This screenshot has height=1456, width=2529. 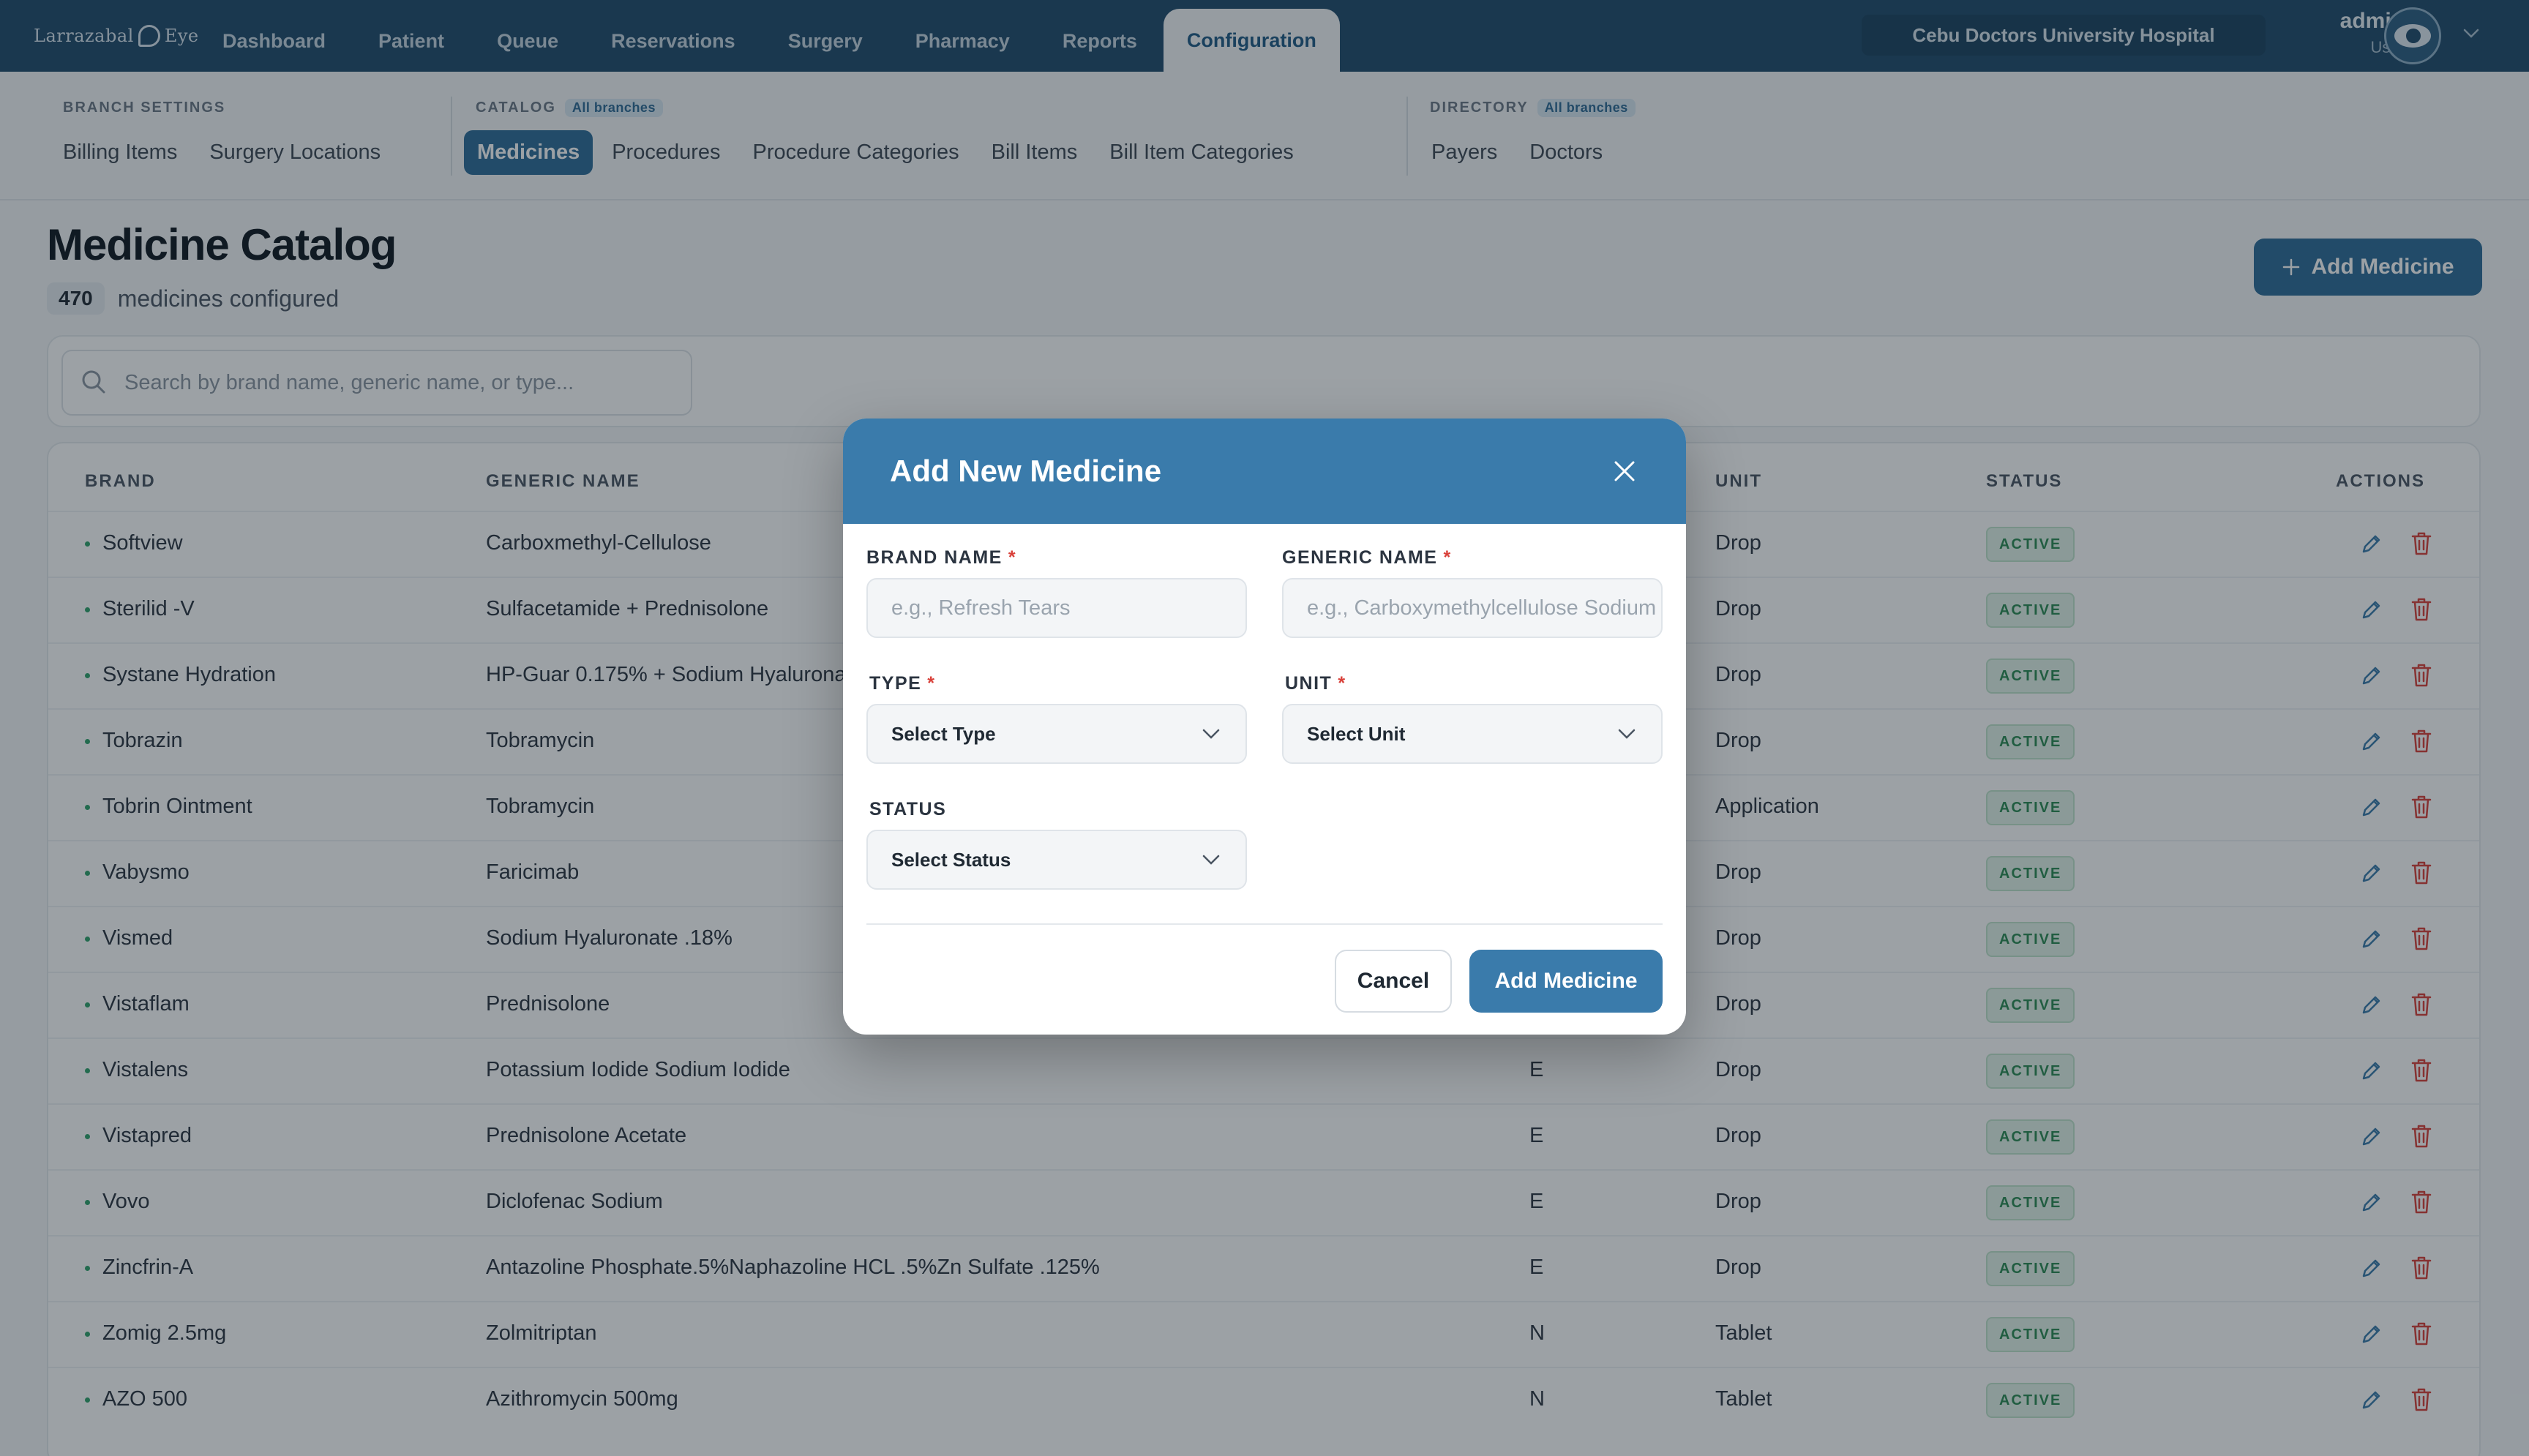 What do you see at coordinates (1264, 472) in the screenshot?
I see `modal-header: Add New Medicine` at bounding box center [1264, 472].